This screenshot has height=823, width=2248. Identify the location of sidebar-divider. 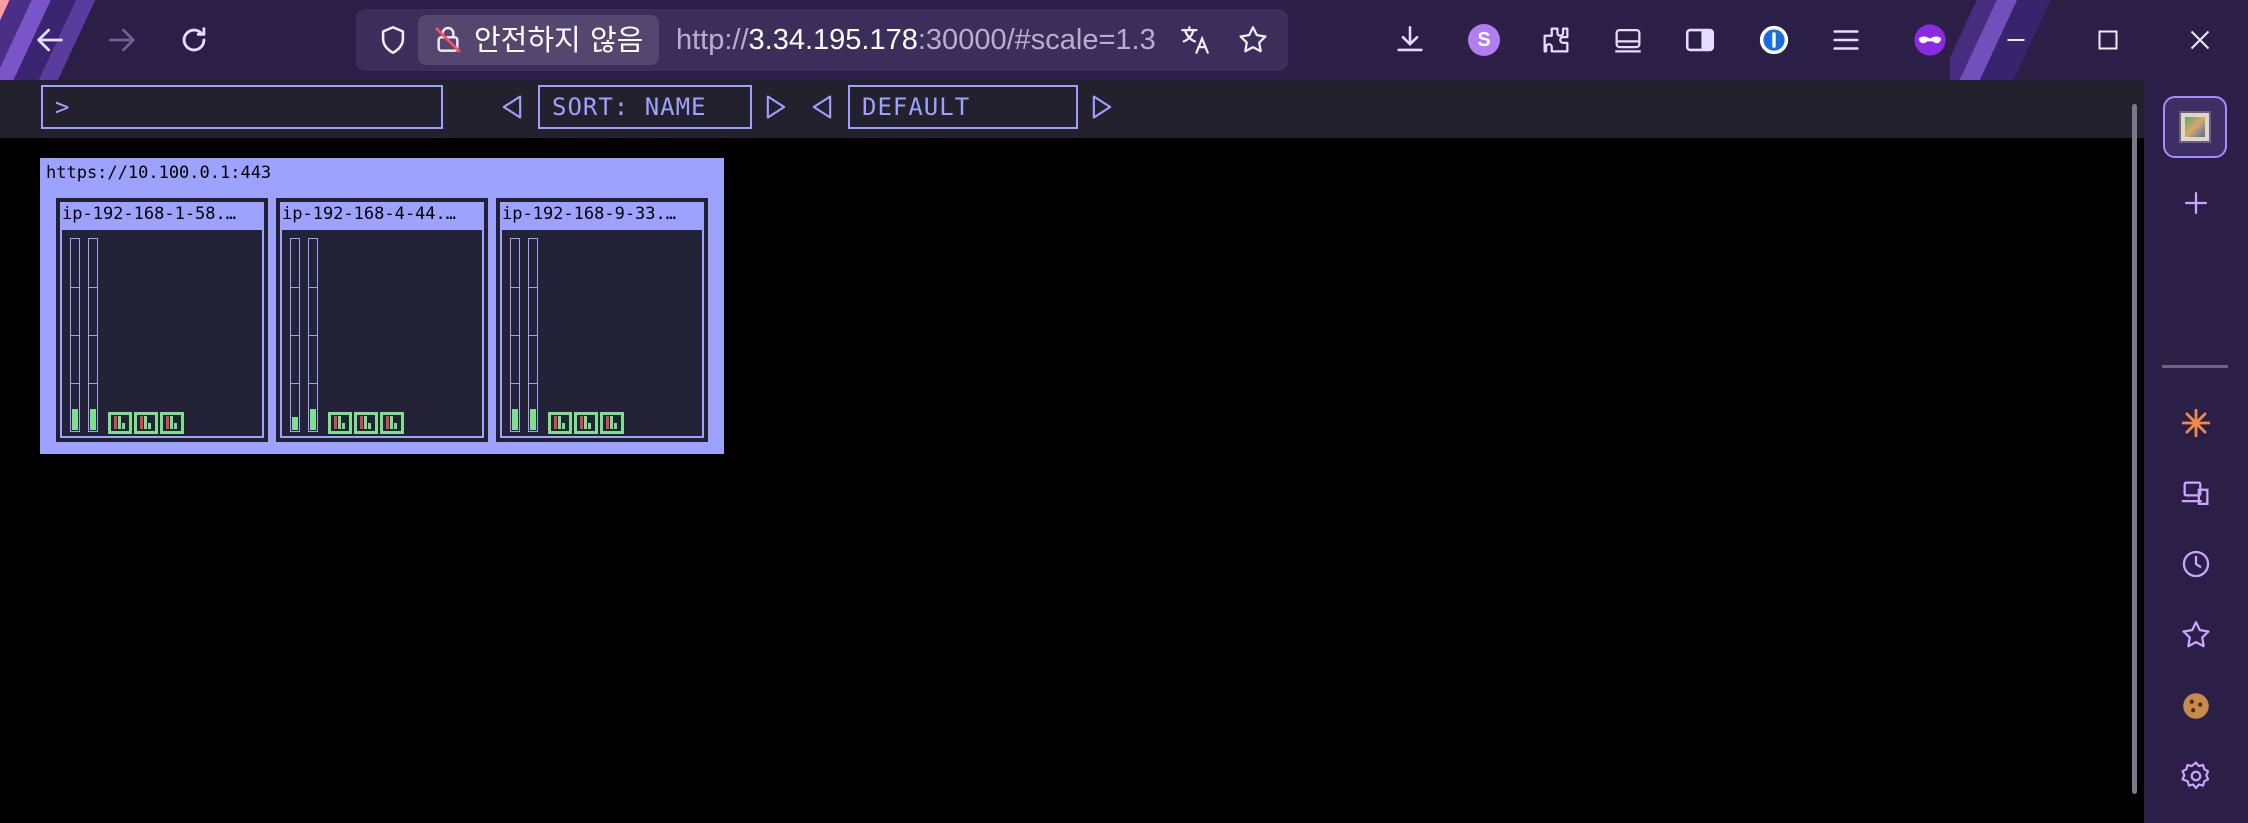
(2195, 366).